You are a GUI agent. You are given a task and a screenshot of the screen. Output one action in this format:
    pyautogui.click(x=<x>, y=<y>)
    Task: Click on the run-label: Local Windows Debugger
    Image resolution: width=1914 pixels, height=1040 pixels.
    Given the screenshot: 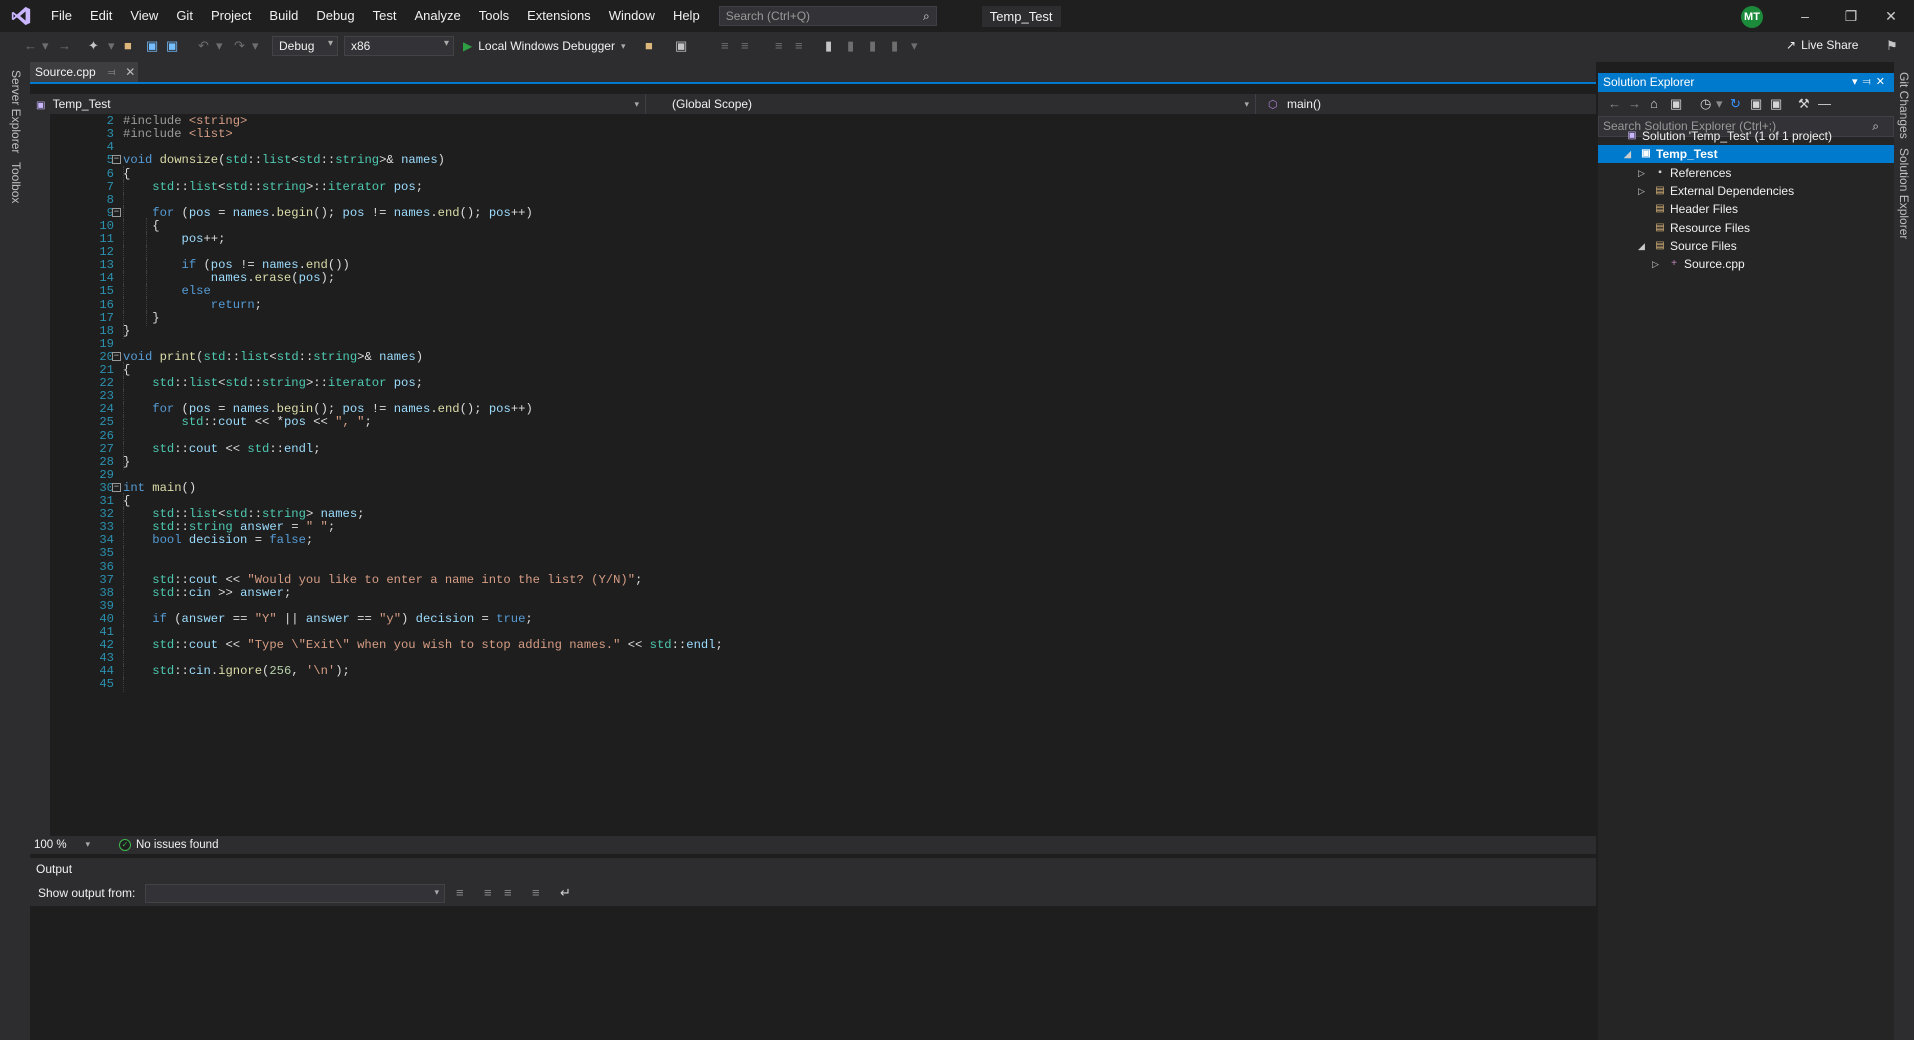 What is the action you would take?
    pyautogui.click(x=546, y=46)
    